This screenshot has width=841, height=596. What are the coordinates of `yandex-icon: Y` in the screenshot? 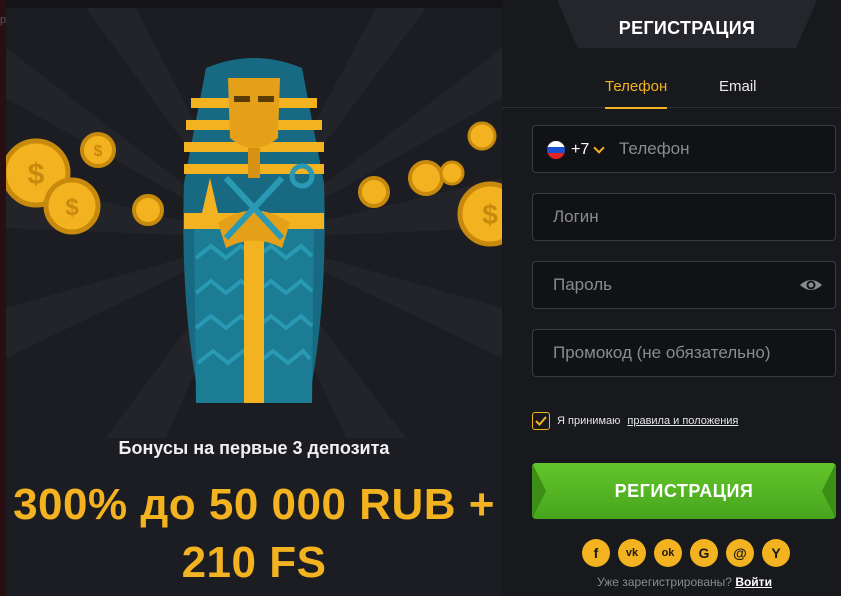 It's located at (776, 553).